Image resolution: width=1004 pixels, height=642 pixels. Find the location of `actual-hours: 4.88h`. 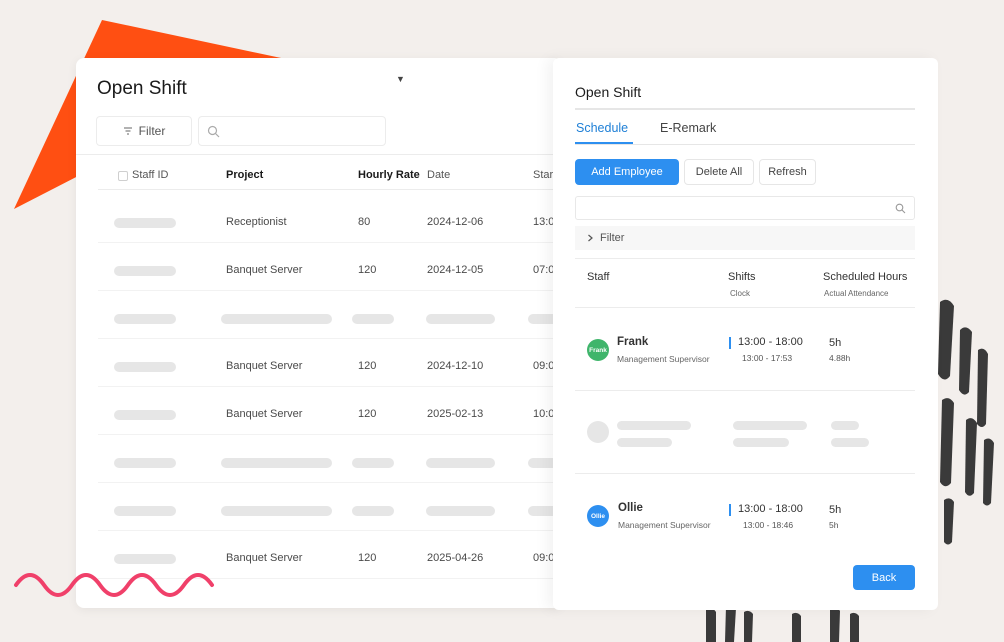

actual-hours: 4.88h is located at coordinates (840, 358).